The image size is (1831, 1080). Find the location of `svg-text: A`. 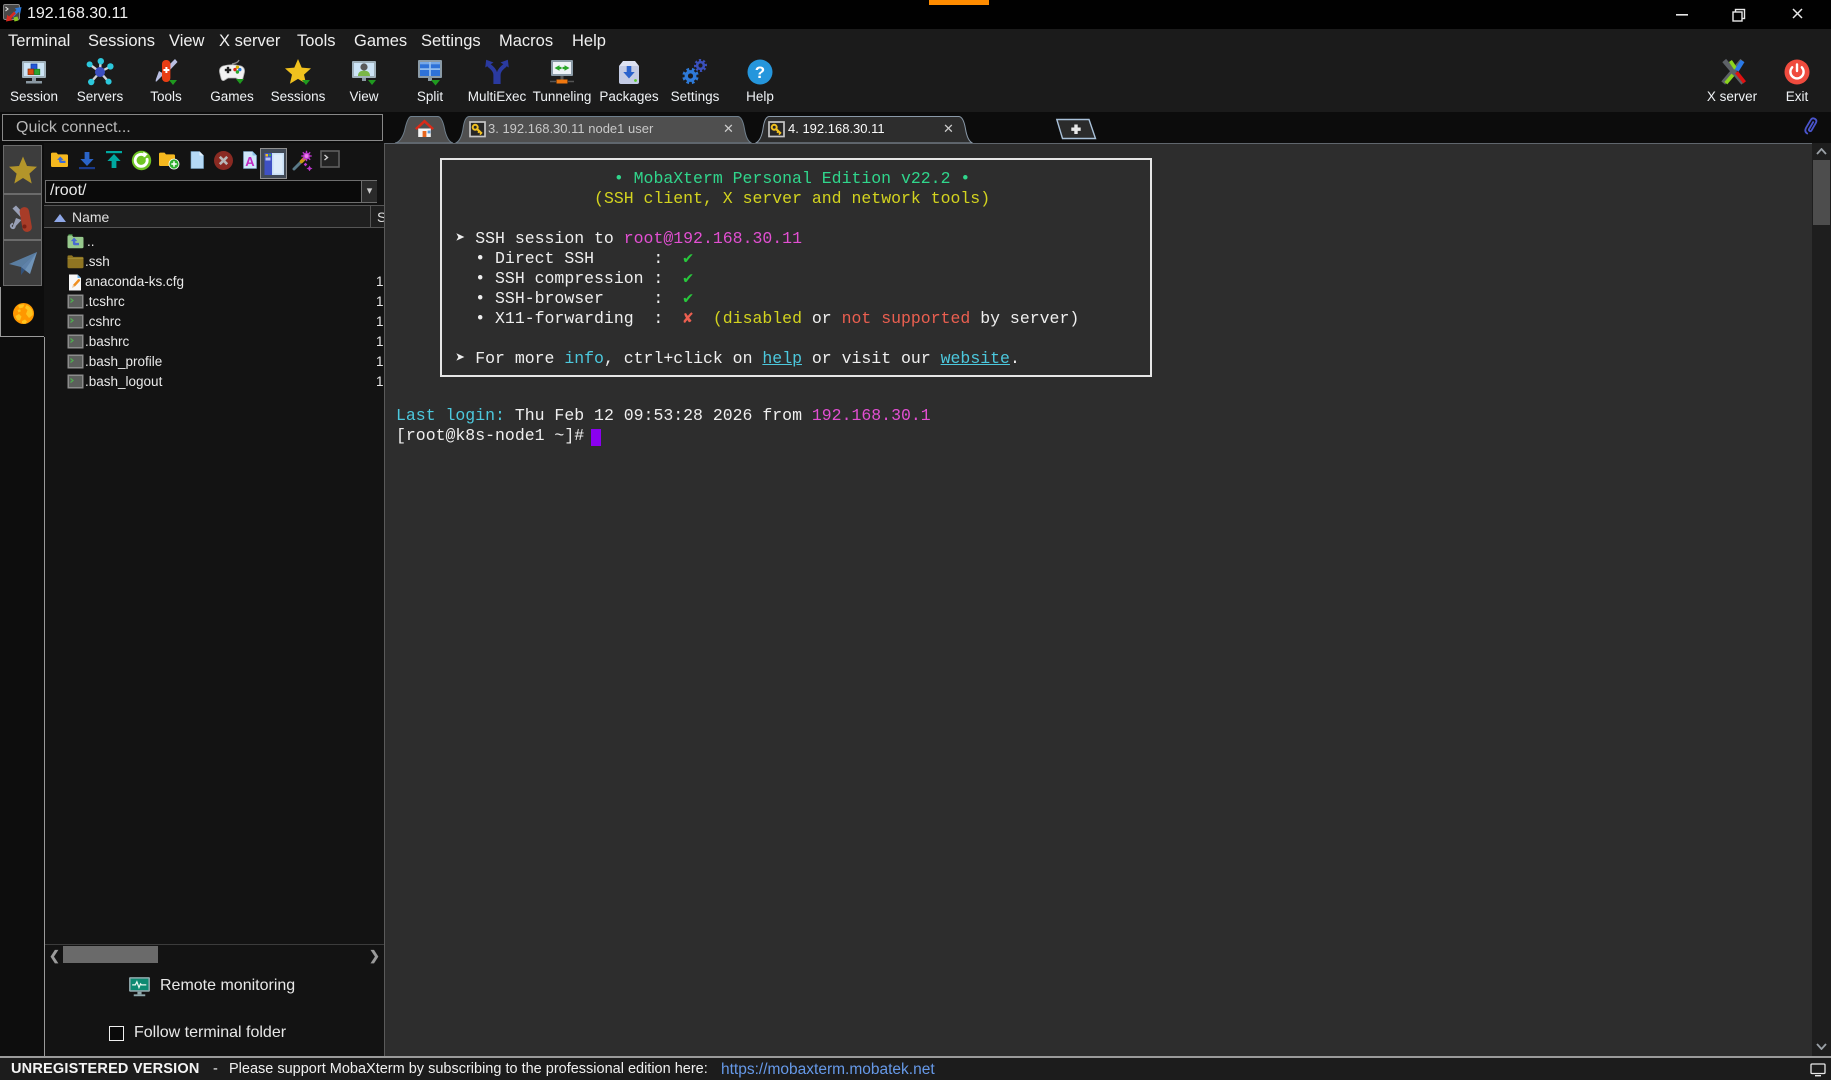

svg-text: A is located at coordinates (250, 161).